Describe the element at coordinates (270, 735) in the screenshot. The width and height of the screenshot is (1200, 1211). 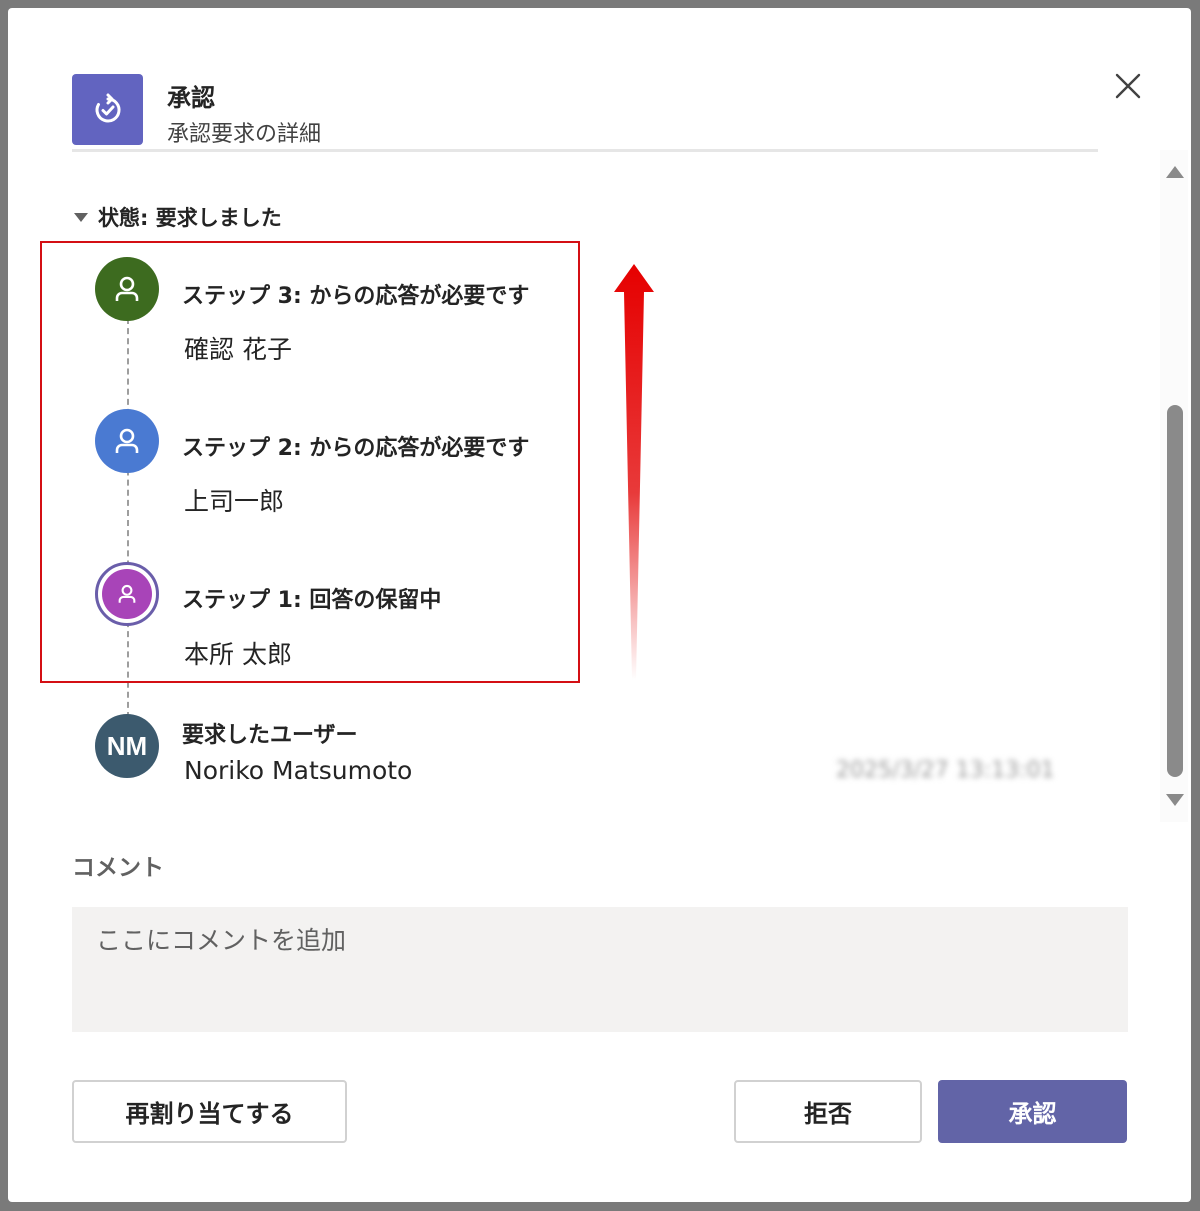
I see `requester-title: 要求したユーザー` at that location.